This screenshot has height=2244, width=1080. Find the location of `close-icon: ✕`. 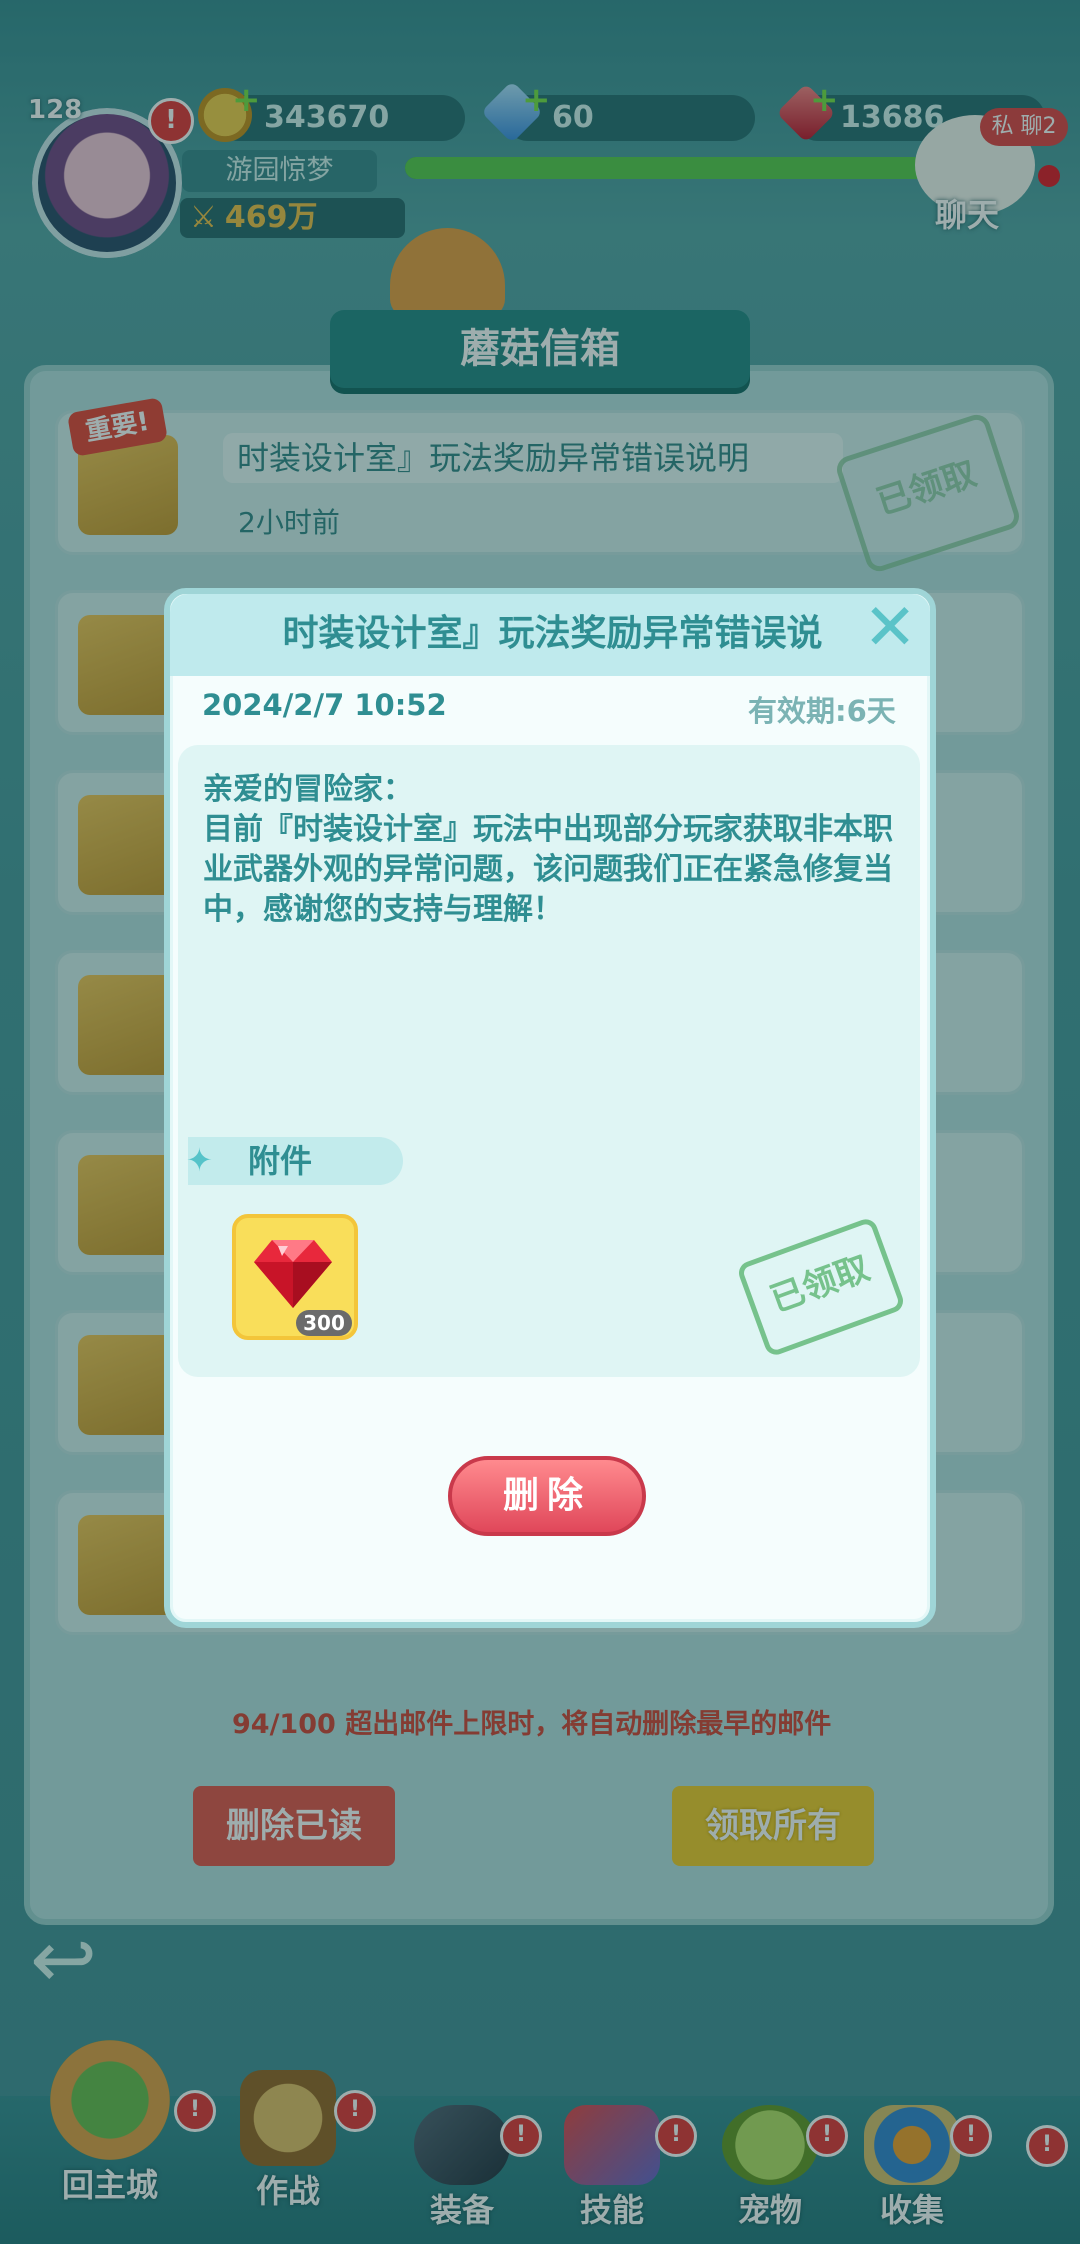

close-icon: ✕ is located at coordinates (890, 628).